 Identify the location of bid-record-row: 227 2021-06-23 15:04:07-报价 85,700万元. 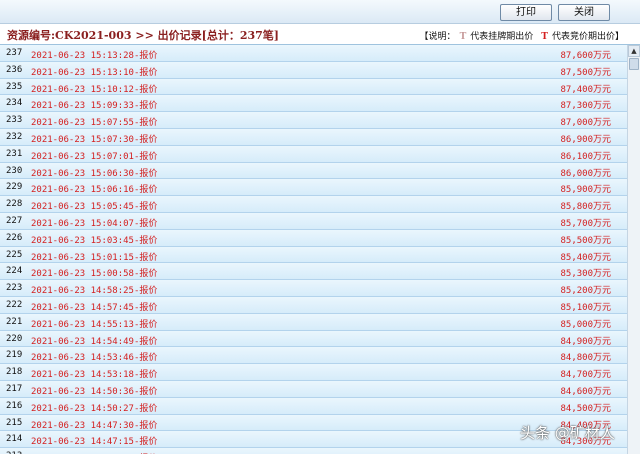
(313, 221).